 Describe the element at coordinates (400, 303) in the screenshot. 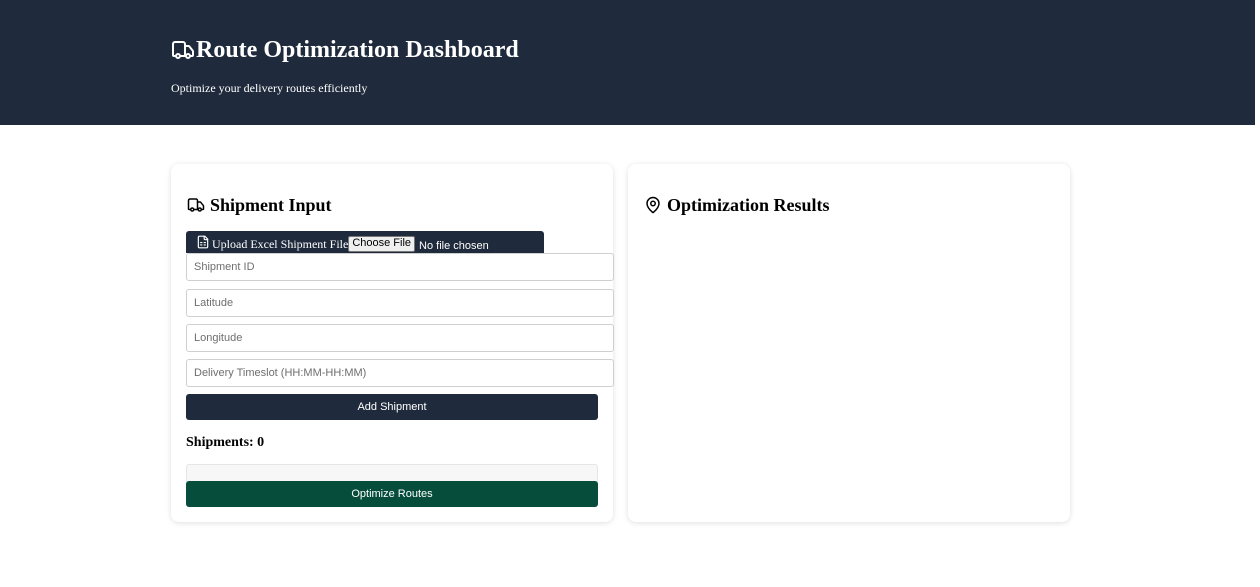

I see `latitude-input` at that location.